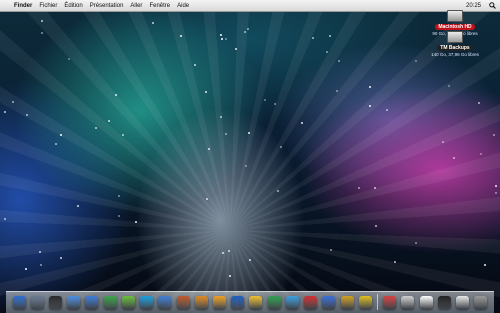 This screenshot has width=500, height=313. What do you see at coordinates (455, 54) in the screenshot?
I see `drive-info: 140 Go, 37,96 Go libres` at bounding box center [455, 54].